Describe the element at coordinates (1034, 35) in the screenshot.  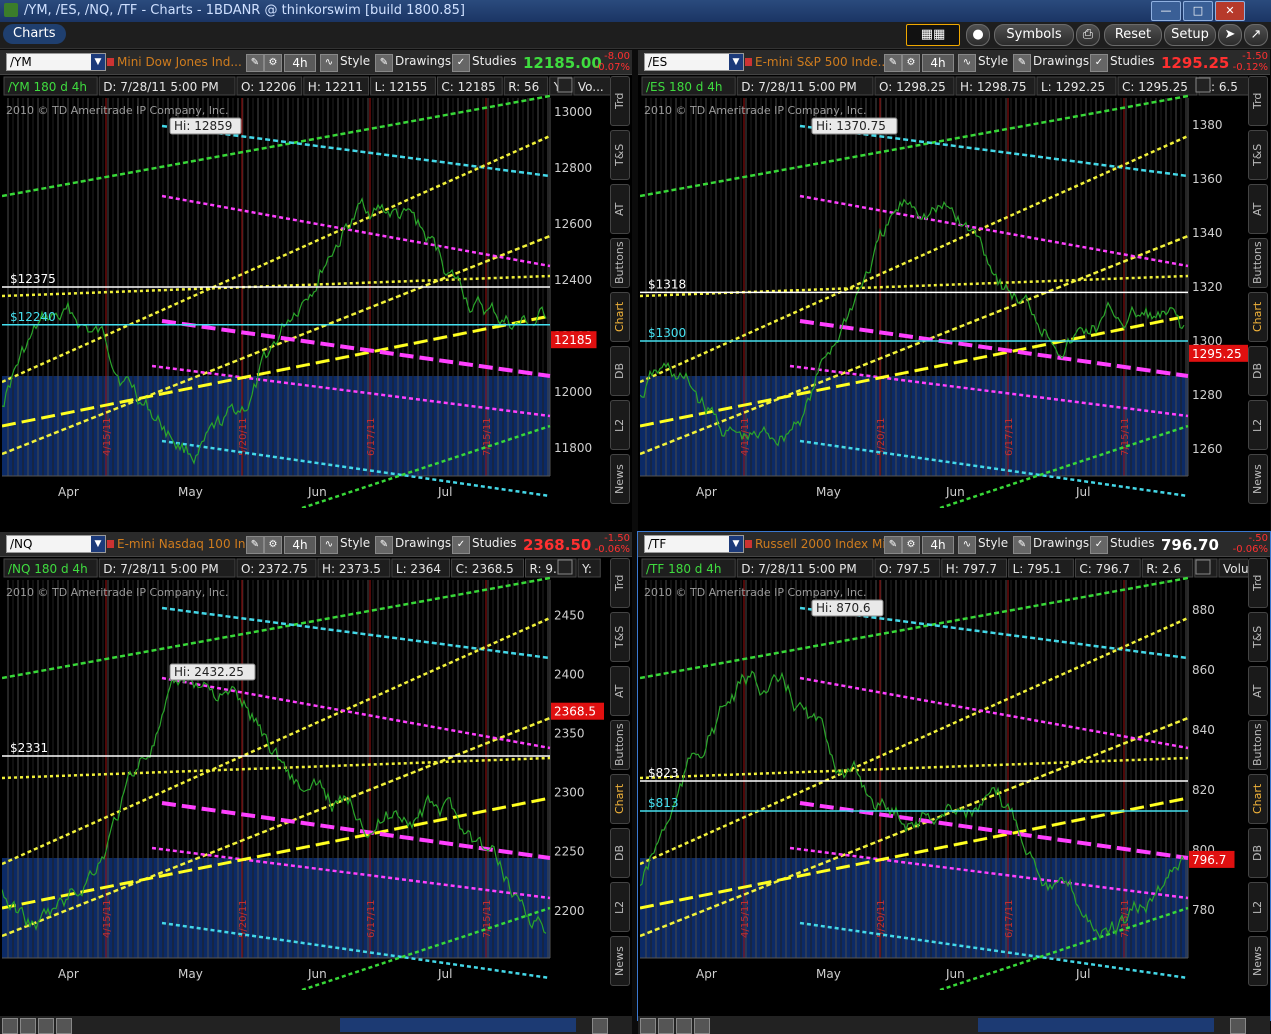
I see `symbols-button: Symbols` at that location.